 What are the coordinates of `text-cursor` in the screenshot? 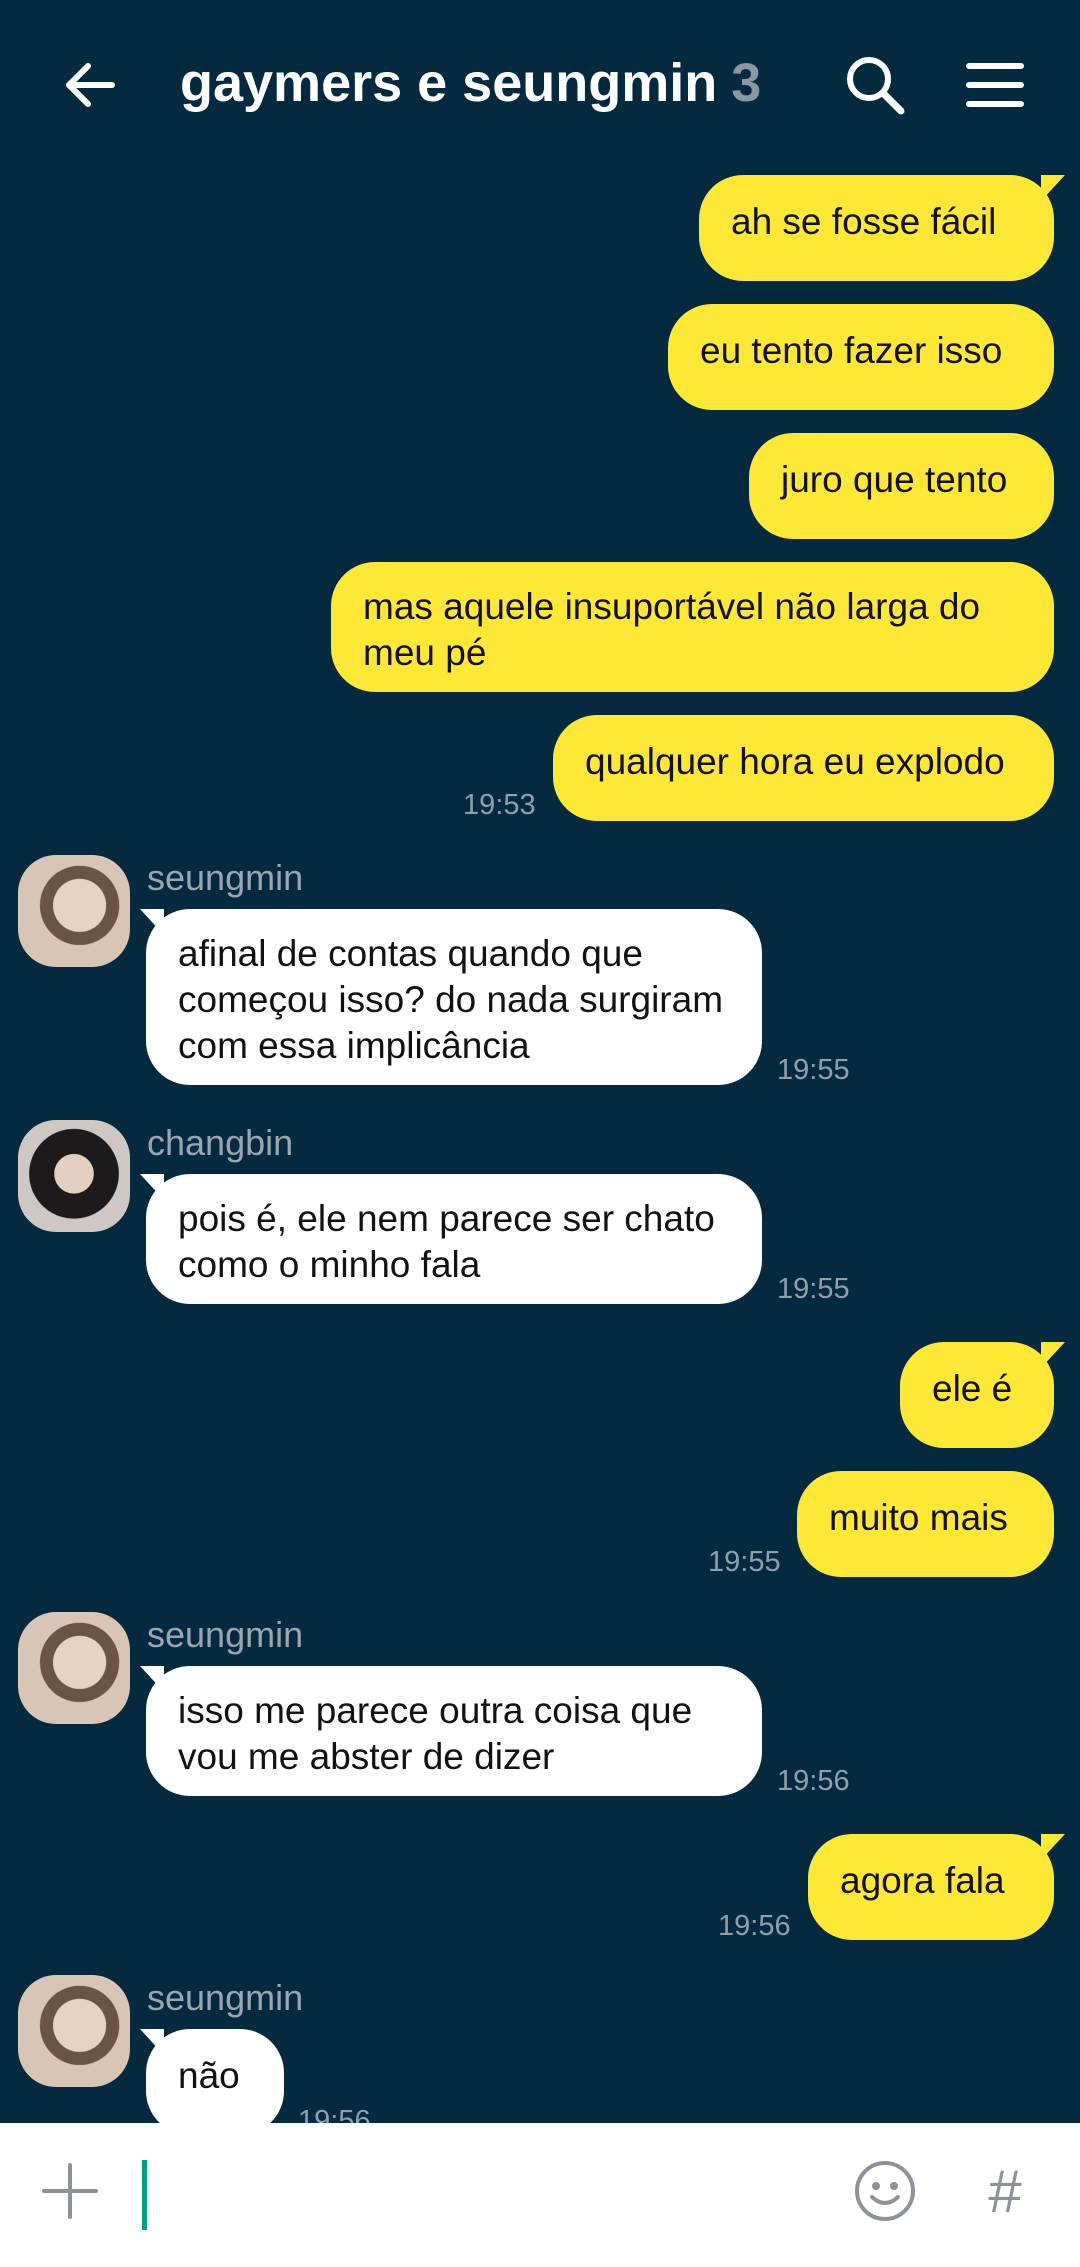 It's located at (144, 2195).